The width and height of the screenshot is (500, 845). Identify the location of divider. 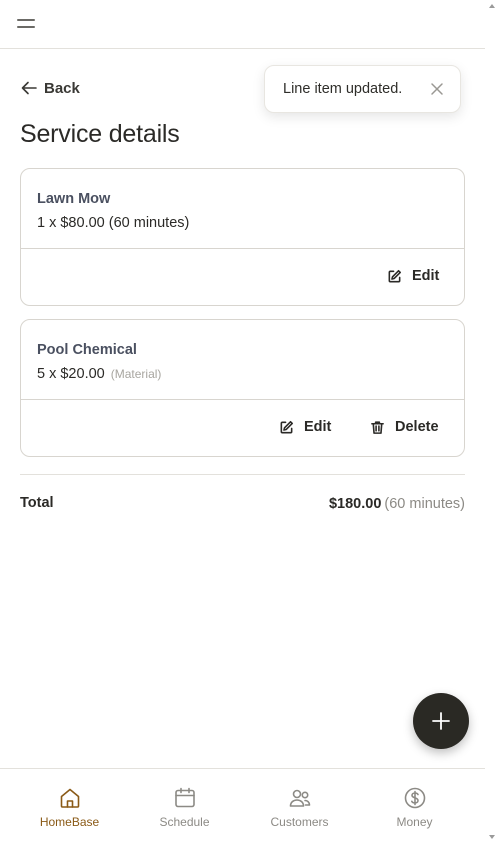
(242, 474).